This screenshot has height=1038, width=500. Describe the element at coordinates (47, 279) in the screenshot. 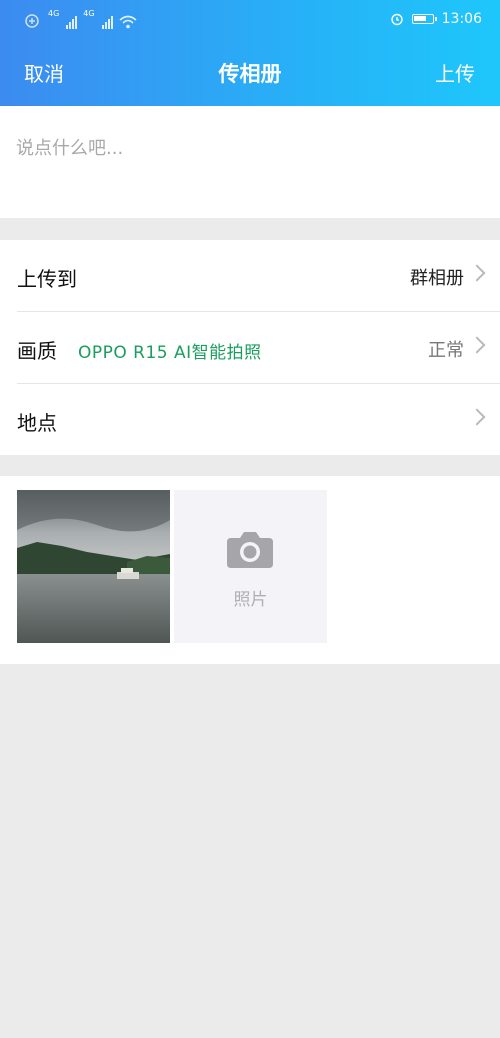

I see `upload-to-label: 上传到` at that location.